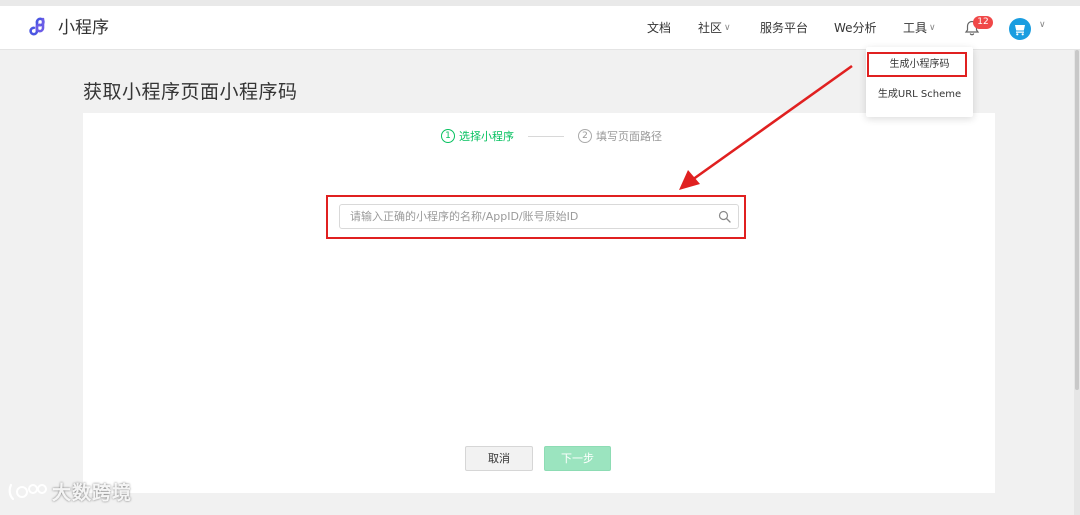 Image resolution: width=1080 pixels, height=515 pixels. I want to click on watermark-text: 大数跨境, so click(92, 493).